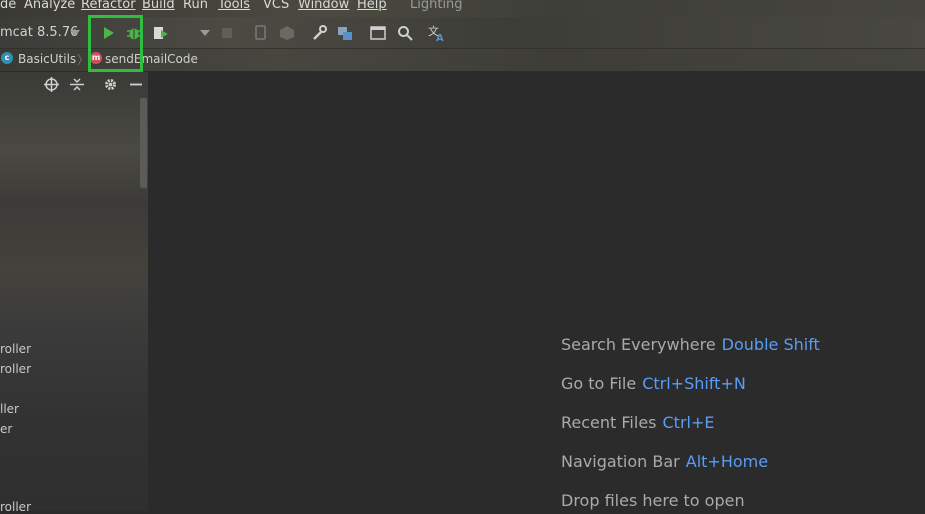  Describe the element at coordinates (51, 84) in the screenshot. I see `locate-icon` at that location.